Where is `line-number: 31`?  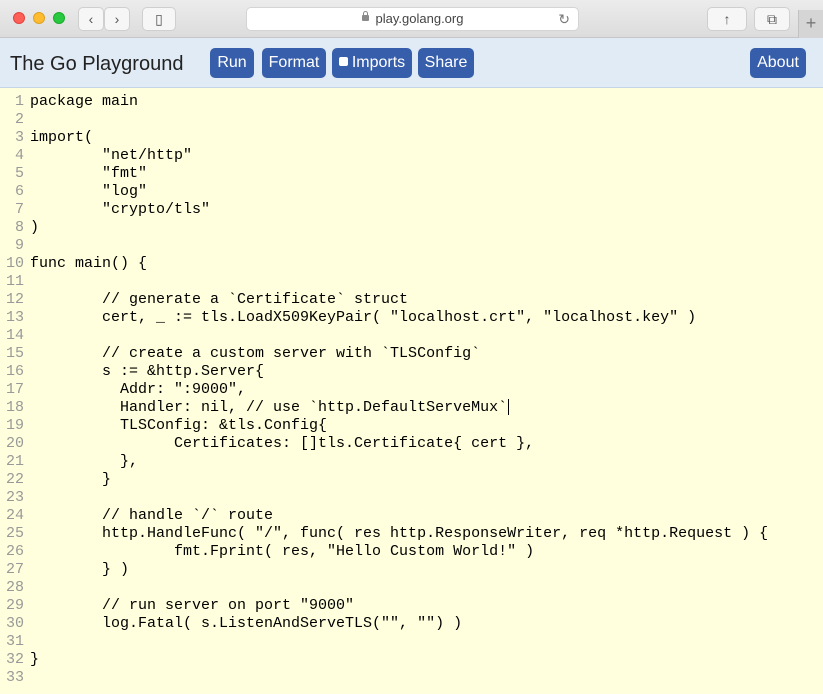 line-number: 31 is located at coordinates (14, 641).